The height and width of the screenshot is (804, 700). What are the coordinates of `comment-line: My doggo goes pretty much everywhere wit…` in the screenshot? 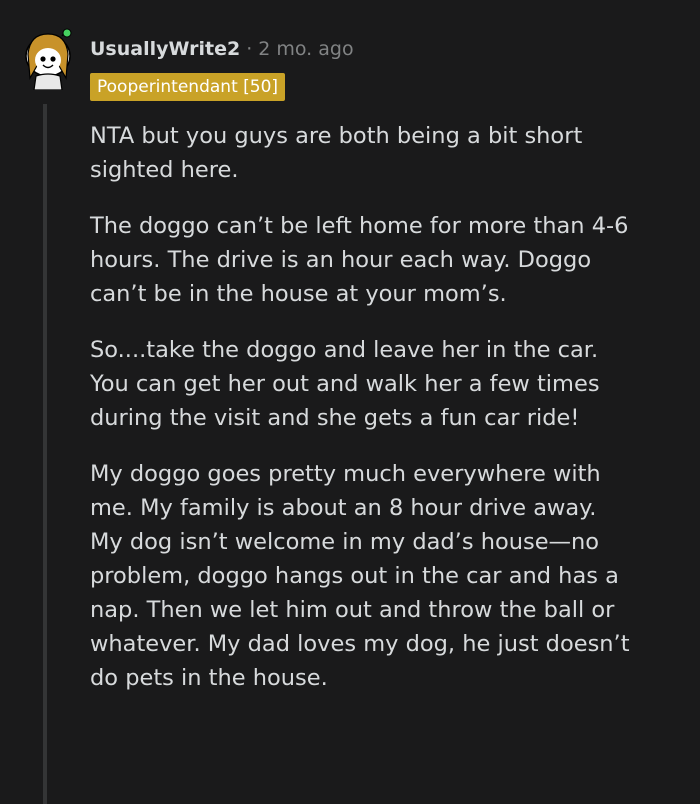 It's located at (345, 474).